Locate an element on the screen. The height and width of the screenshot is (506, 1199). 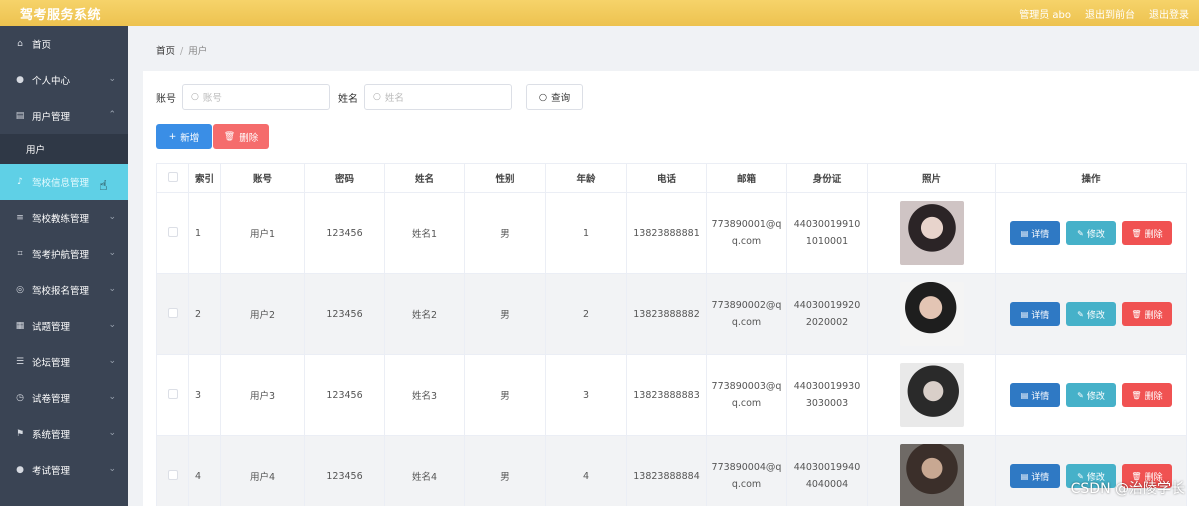
cell-idcard: 440300199202020002 is located at coordinates (827, 314).